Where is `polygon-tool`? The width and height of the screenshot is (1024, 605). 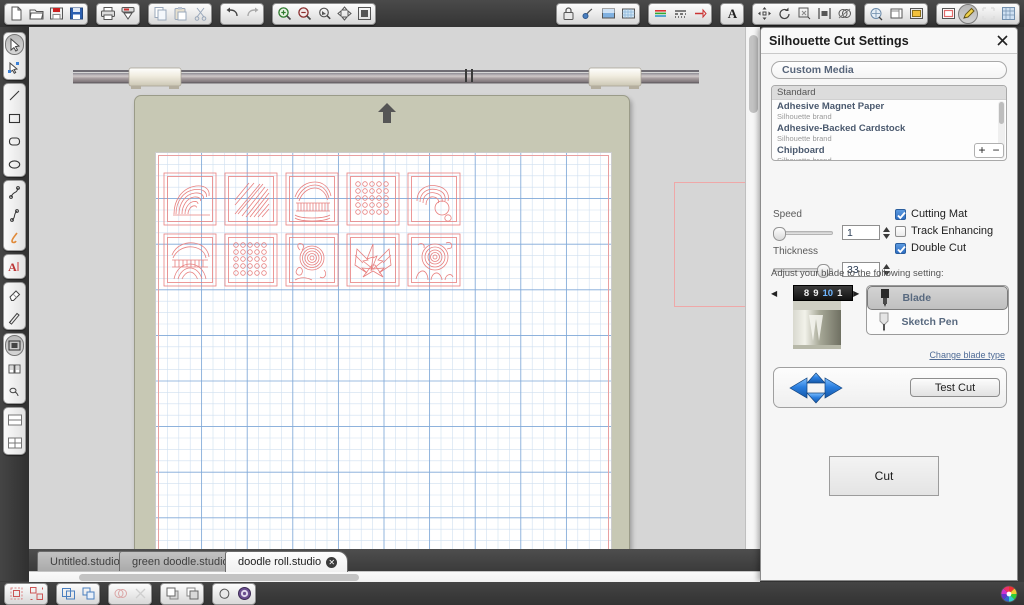 polygon-tool is located at coordinates (14, 192).